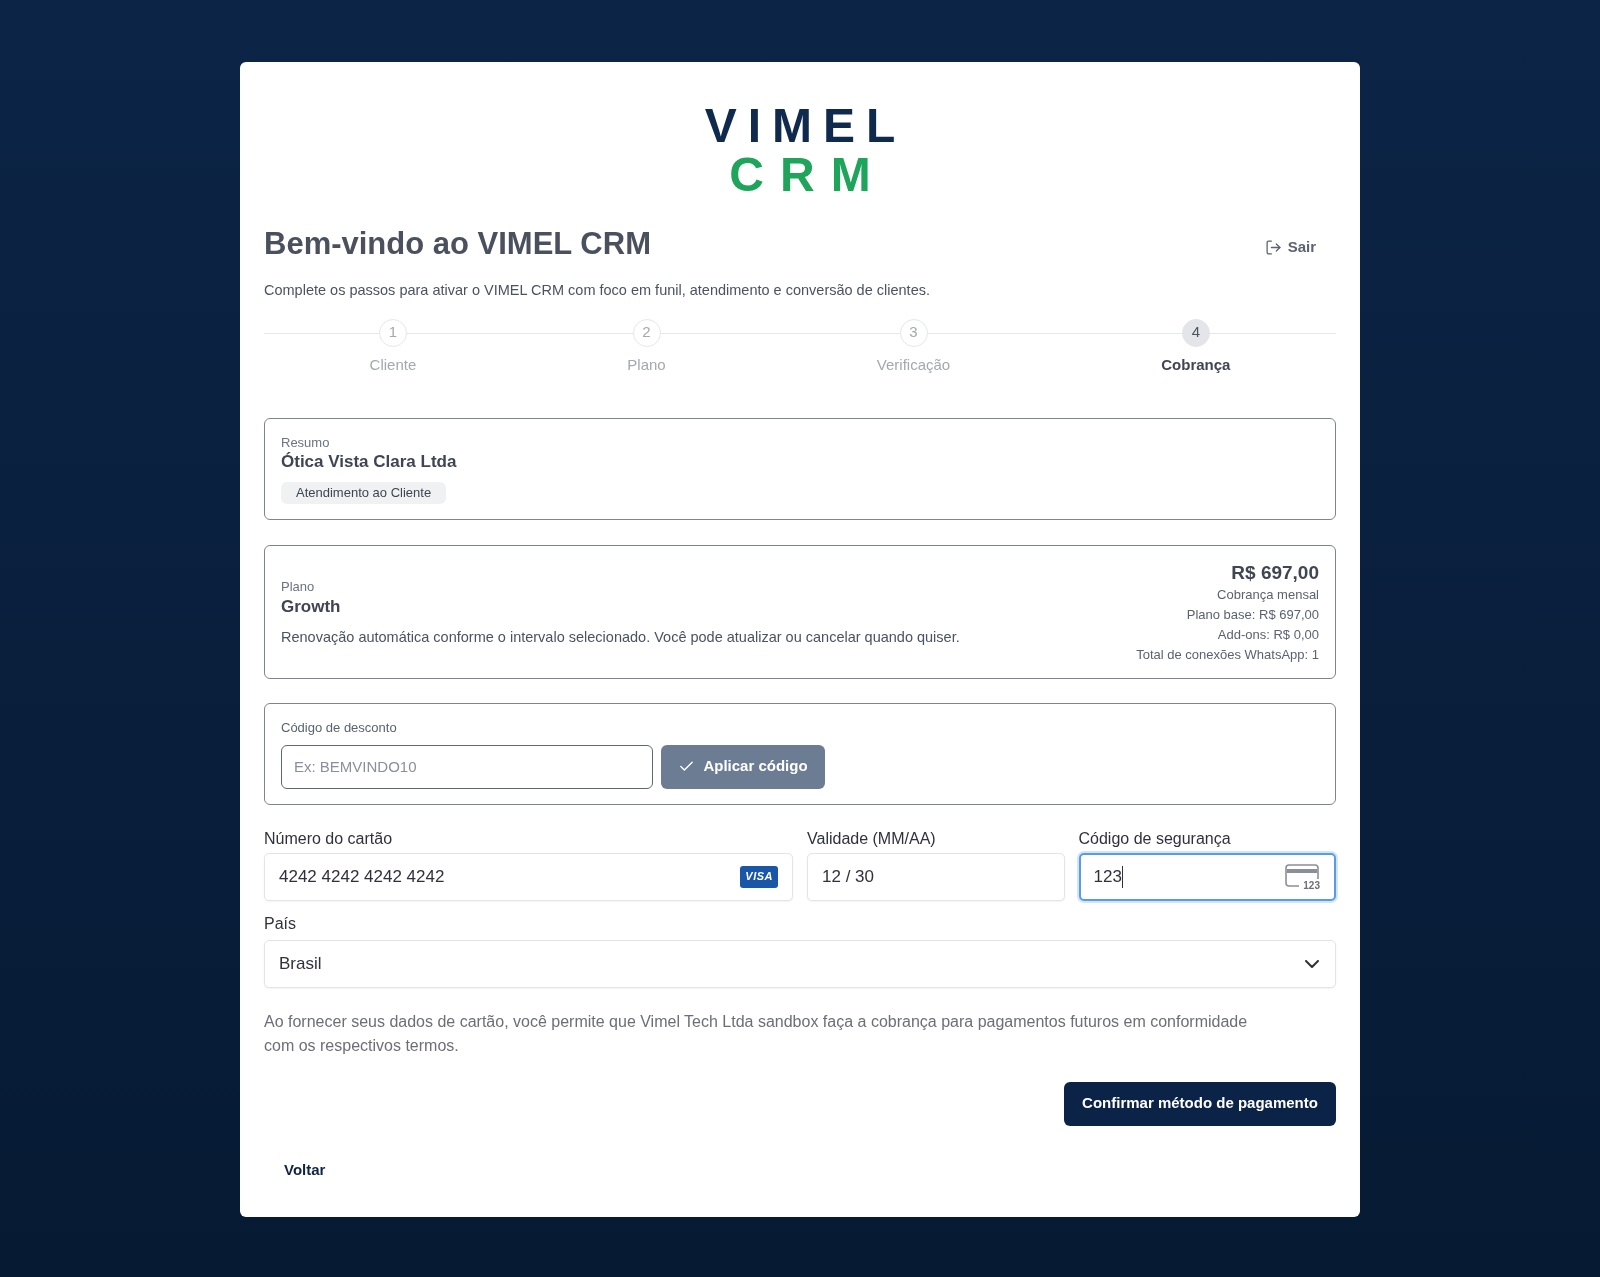 The image size is (1600, 1277). I want to click on text-caret, so click(1122, 876).